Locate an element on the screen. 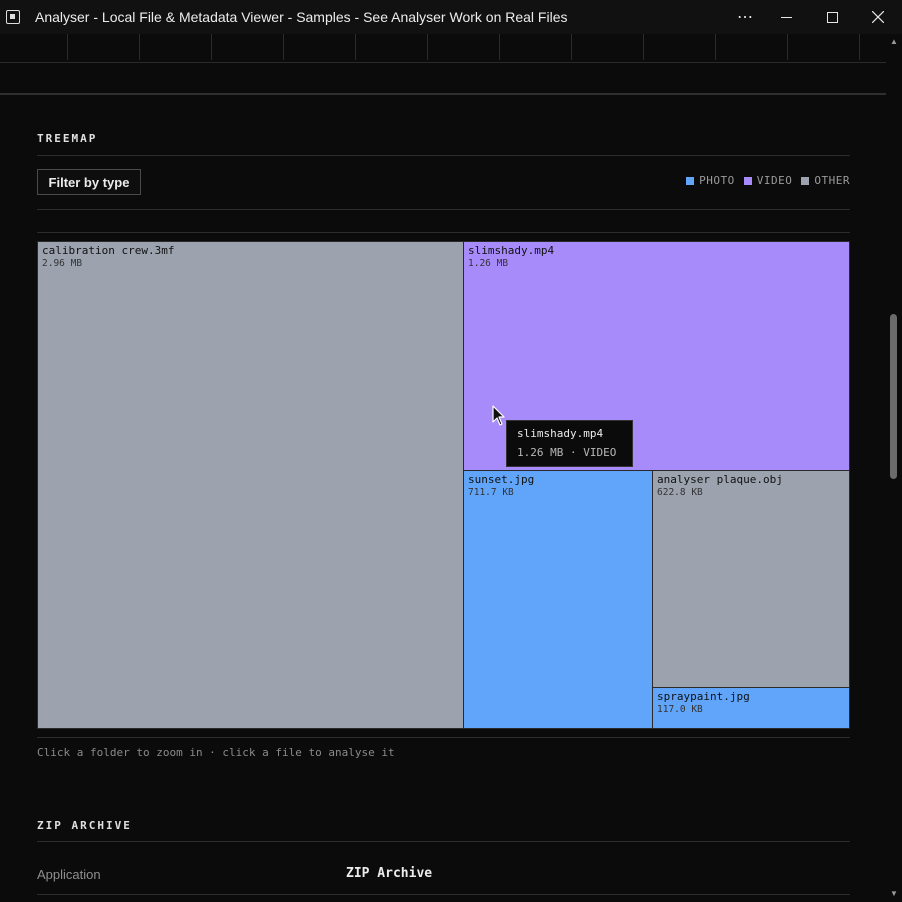 Image resolution: width=902 pixels, height=902 pixels. tile-name: sunset.jpg is located at coordinates (501, 479).